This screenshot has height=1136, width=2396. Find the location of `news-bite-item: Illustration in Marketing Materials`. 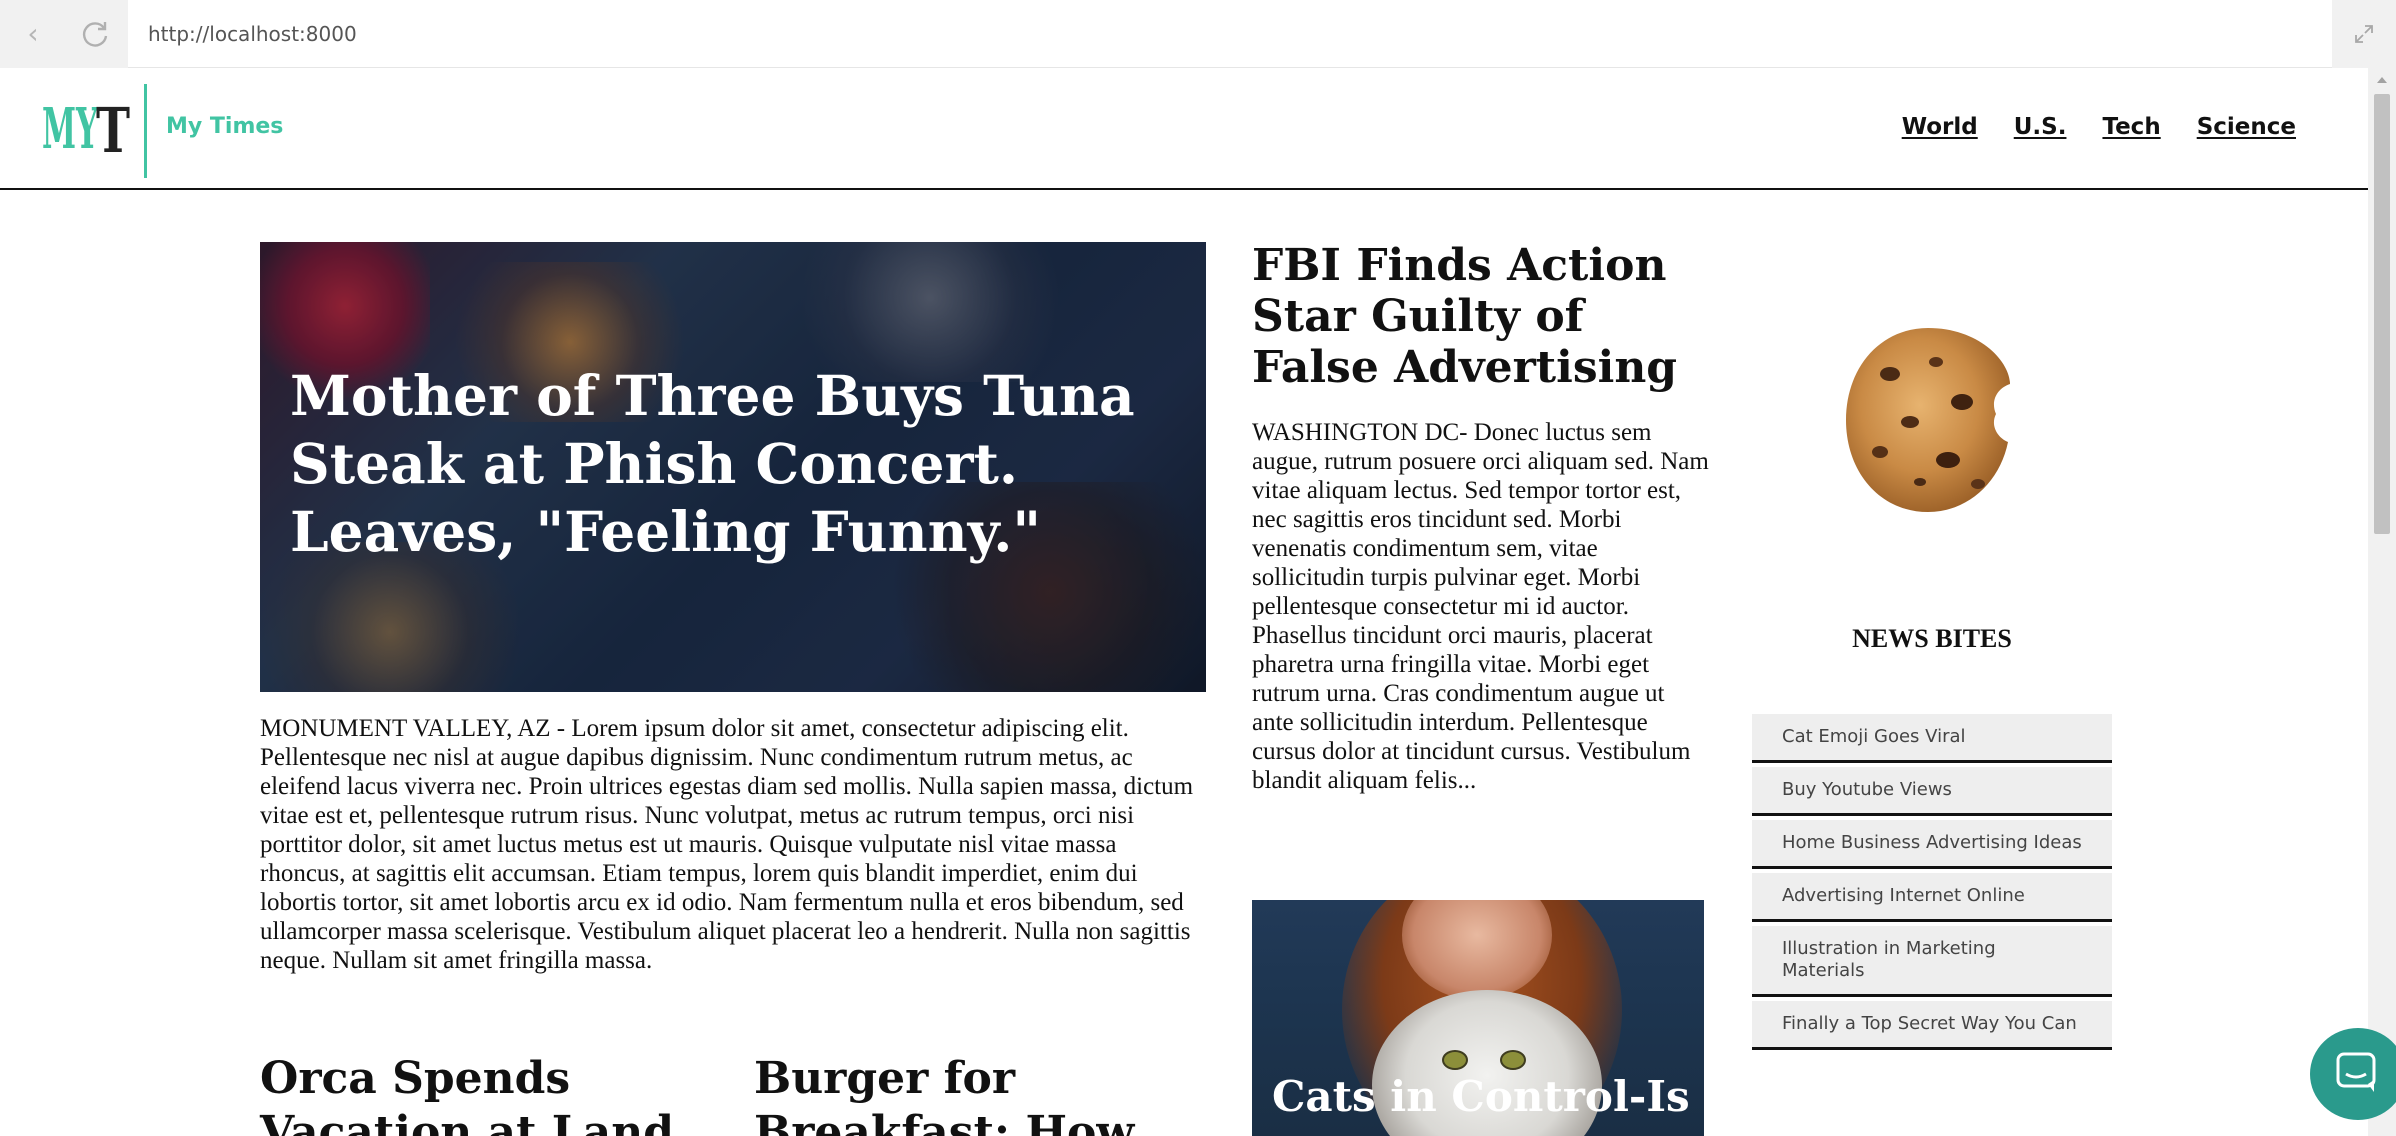

news-bite-item: Illustration in Marketing Materials is located at coordinates (1932, 961).